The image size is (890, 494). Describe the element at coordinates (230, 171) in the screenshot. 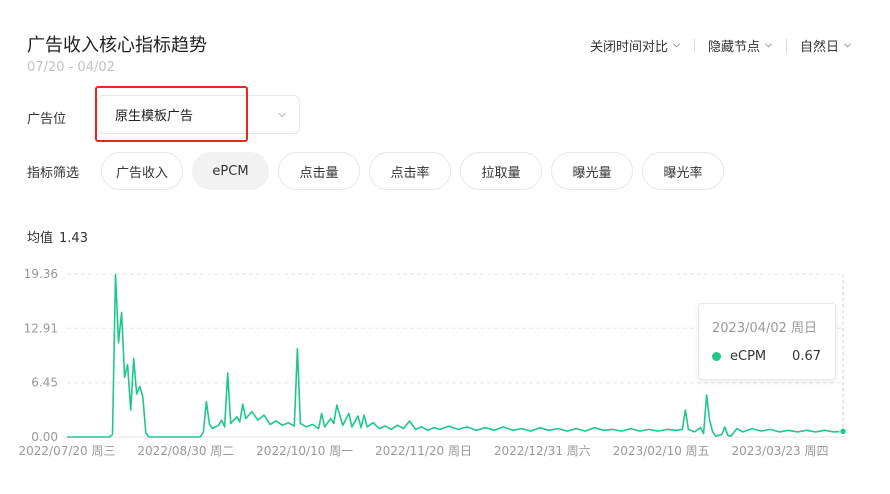

I see `metric-pill-epcm: ePCM` at that location.